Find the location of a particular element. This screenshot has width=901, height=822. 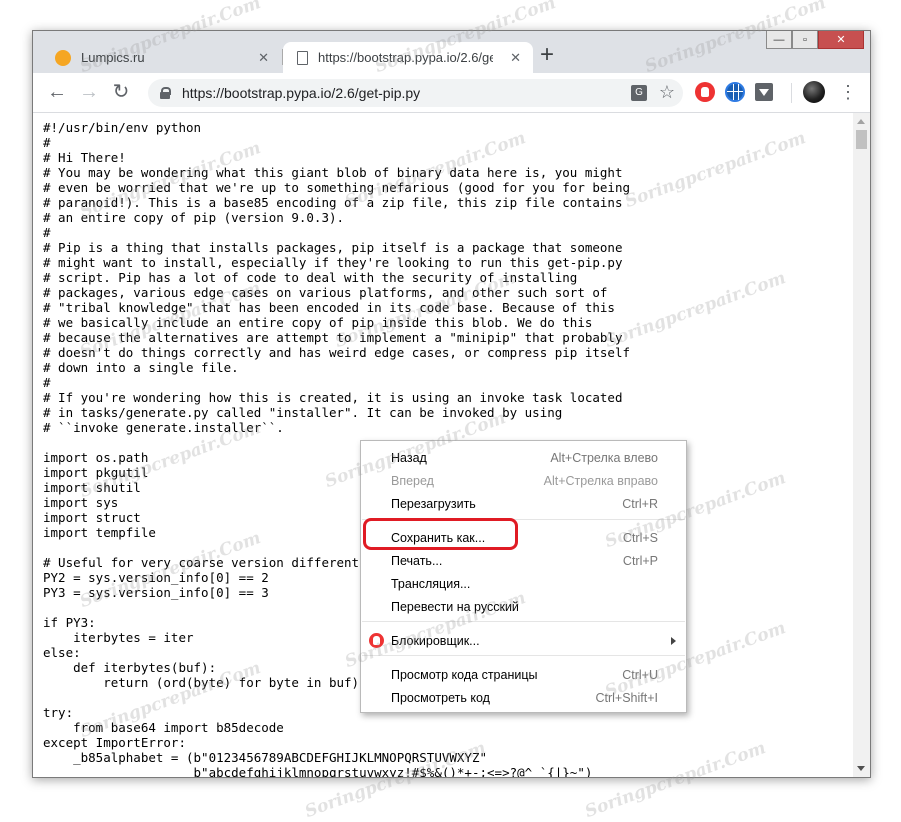

save-as-highlight is located at coordinates (440, 534).